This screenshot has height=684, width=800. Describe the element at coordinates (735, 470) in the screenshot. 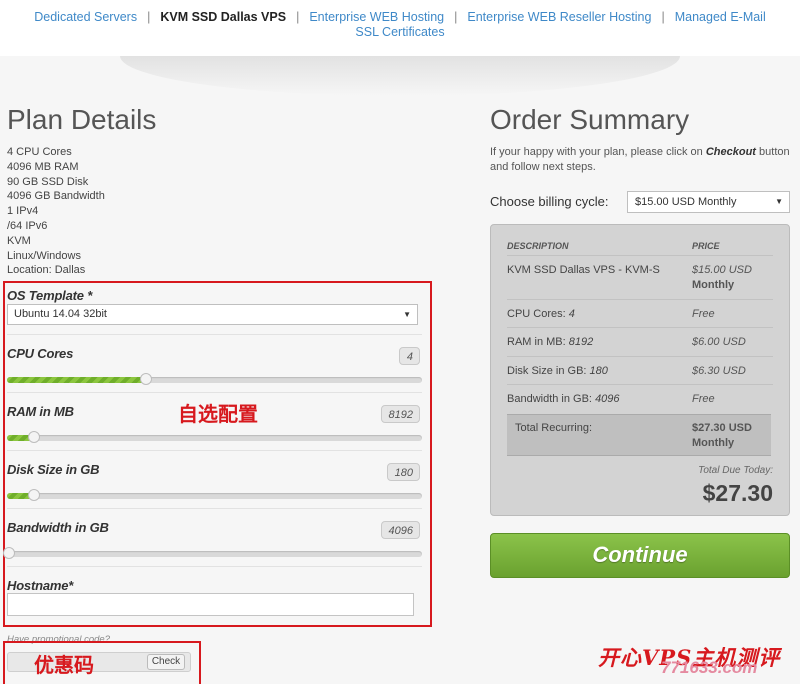

I see `total-due-today-label: Total Due Today:` at that location.